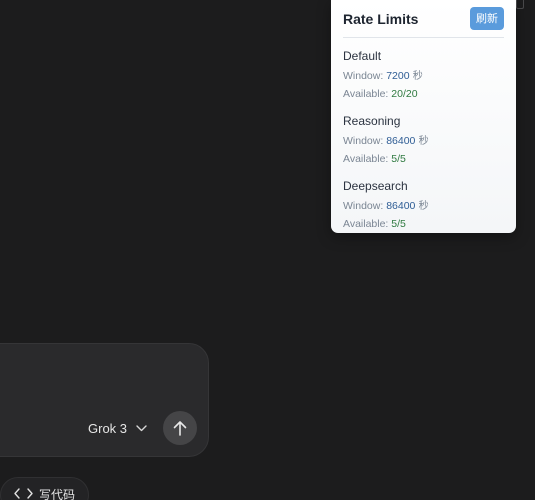  What do you see at coordinates (375, 186) in the screenshot?
I see `rate-limit-group-name: Deepsearch` at bounding box center [375, 186].